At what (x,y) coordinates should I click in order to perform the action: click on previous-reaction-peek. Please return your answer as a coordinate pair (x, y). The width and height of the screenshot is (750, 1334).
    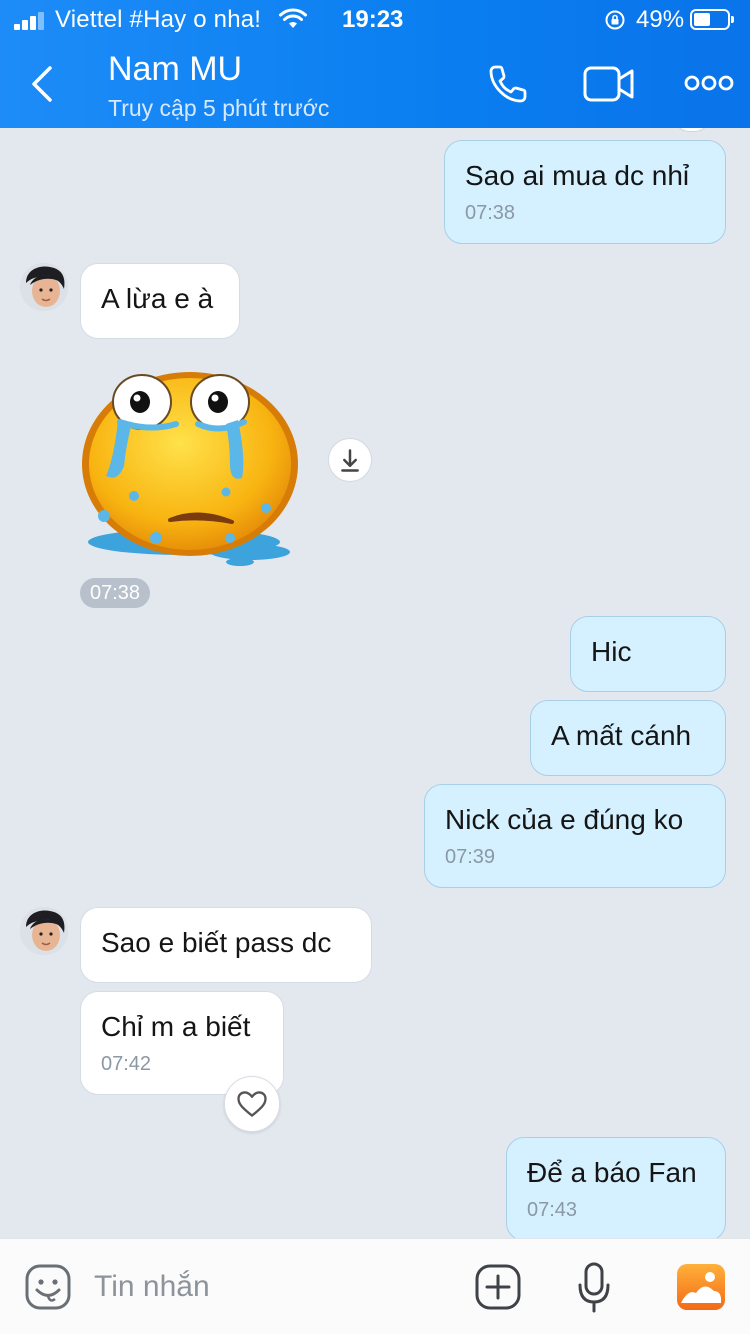
    Looking at the image, I should click on (692, 130).